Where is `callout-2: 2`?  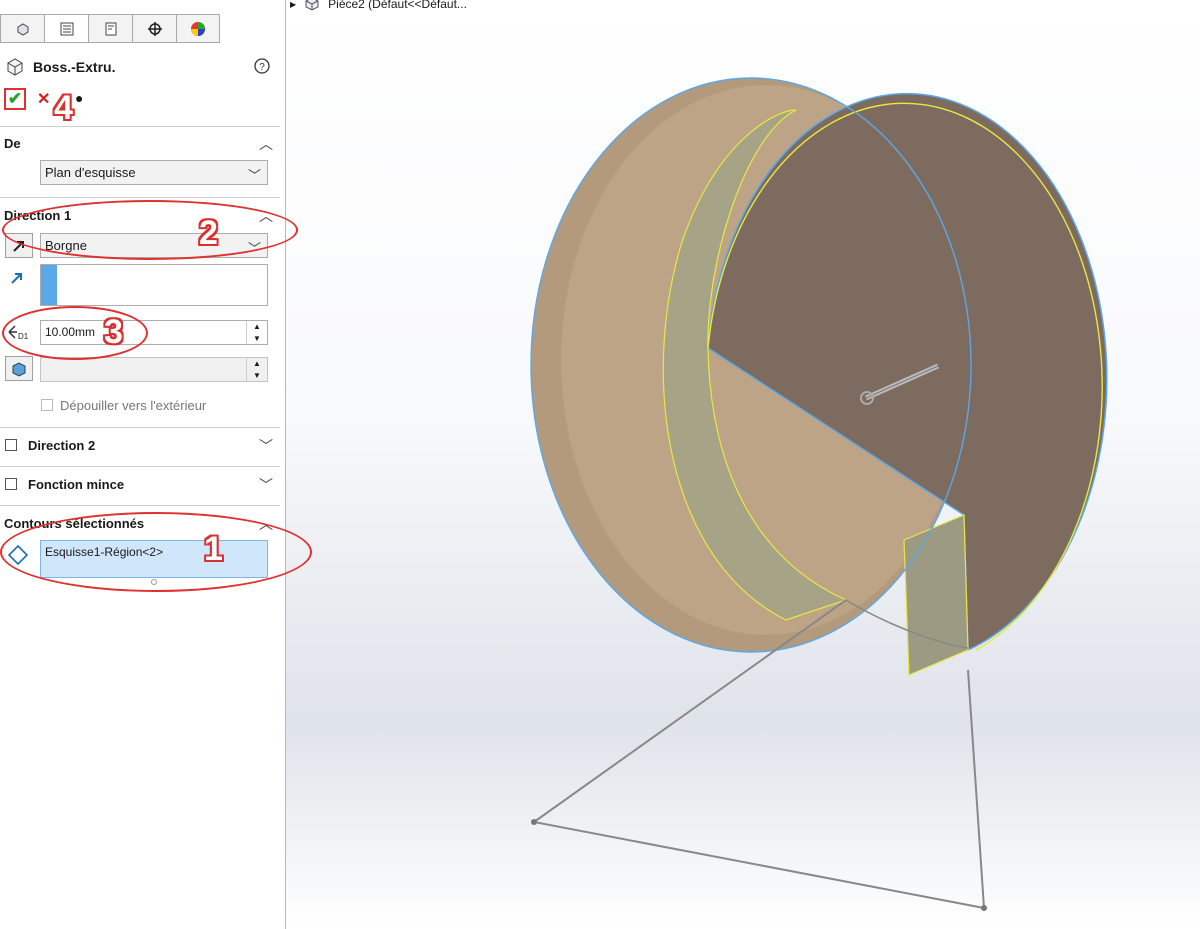 callout-2: 2 is located at coordinates (208, 233).